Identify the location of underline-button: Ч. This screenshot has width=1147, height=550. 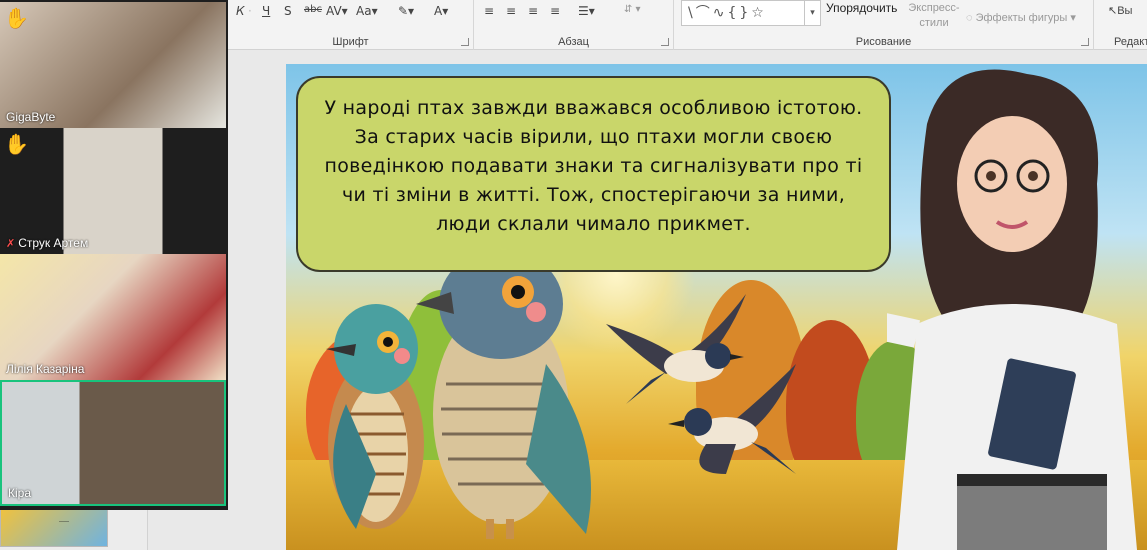
(266, 11).